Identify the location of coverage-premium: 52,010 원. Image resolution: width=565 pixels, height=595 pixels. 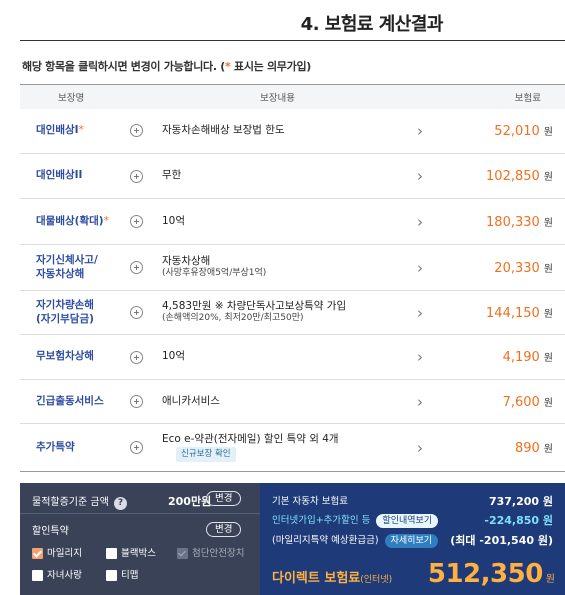
(500, 131).